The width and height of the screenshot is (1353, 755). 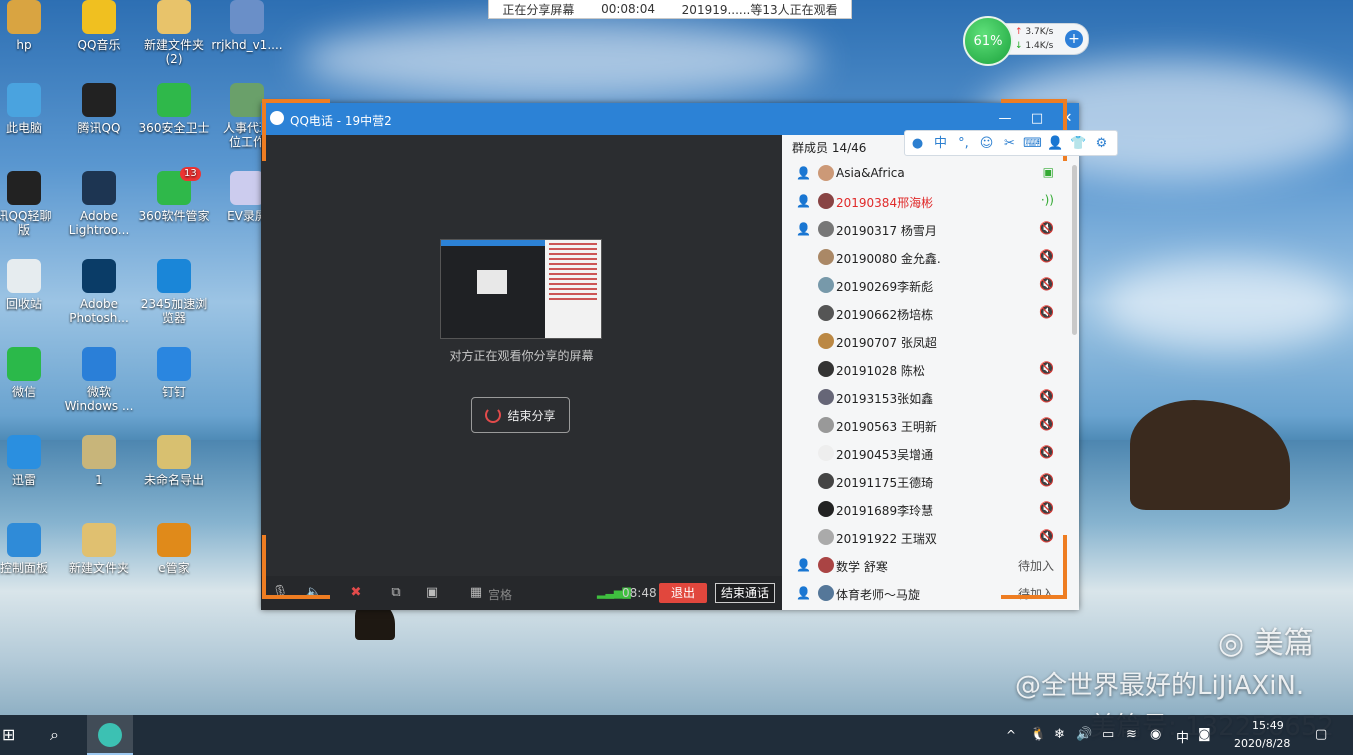 I want to click on member-row: 20193153张如鑫 🔇, so click(x=927, y=397).